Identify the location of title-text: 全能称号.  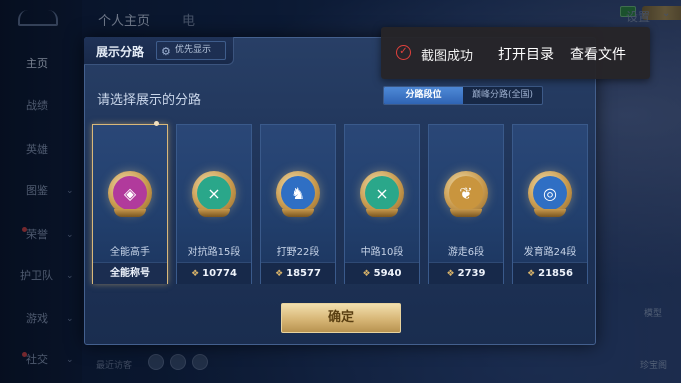
(130, 273).